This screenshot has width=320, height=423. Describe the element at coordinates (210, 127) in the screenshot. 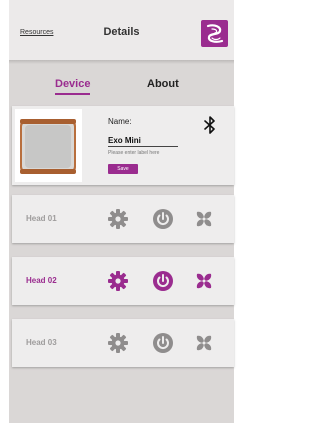

I see `bluetooth-icon` at that location.